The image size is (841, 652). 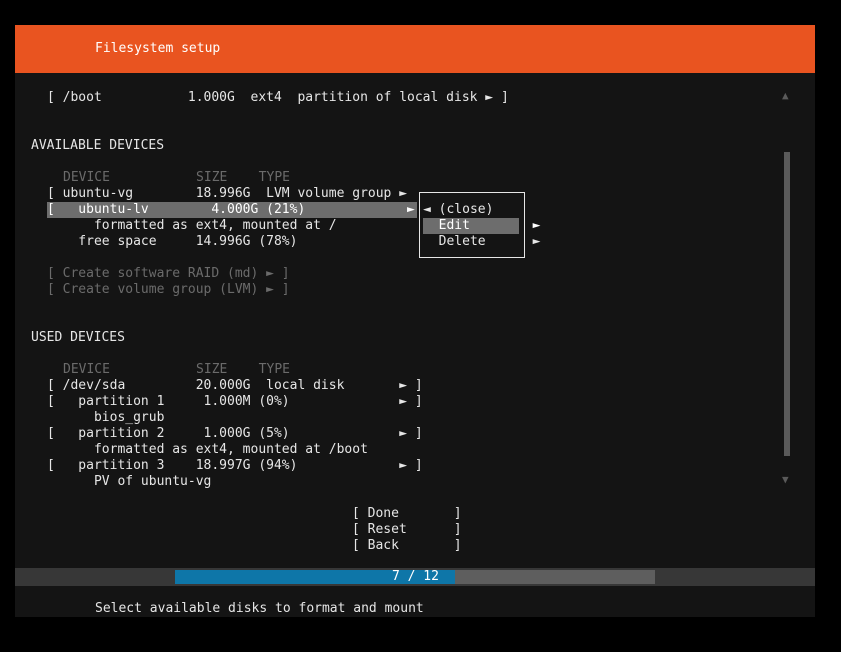 What do you see at coordinates (785, 95) in the screenshot?
I see `scroll-up-arrow-icon: ▲` at bounding box center [785, 95].